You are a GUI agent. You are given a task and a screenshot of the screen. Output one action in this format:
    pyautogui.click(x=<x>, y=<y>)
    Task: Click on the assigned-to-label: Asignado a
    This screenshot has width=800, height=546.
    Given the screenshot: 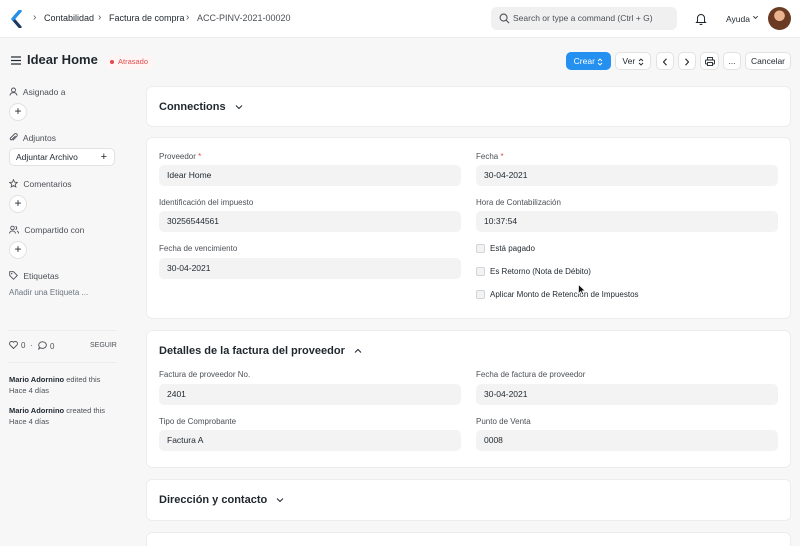 What is the action you would take?
    pyautogui.click(x=37, y=92)
    